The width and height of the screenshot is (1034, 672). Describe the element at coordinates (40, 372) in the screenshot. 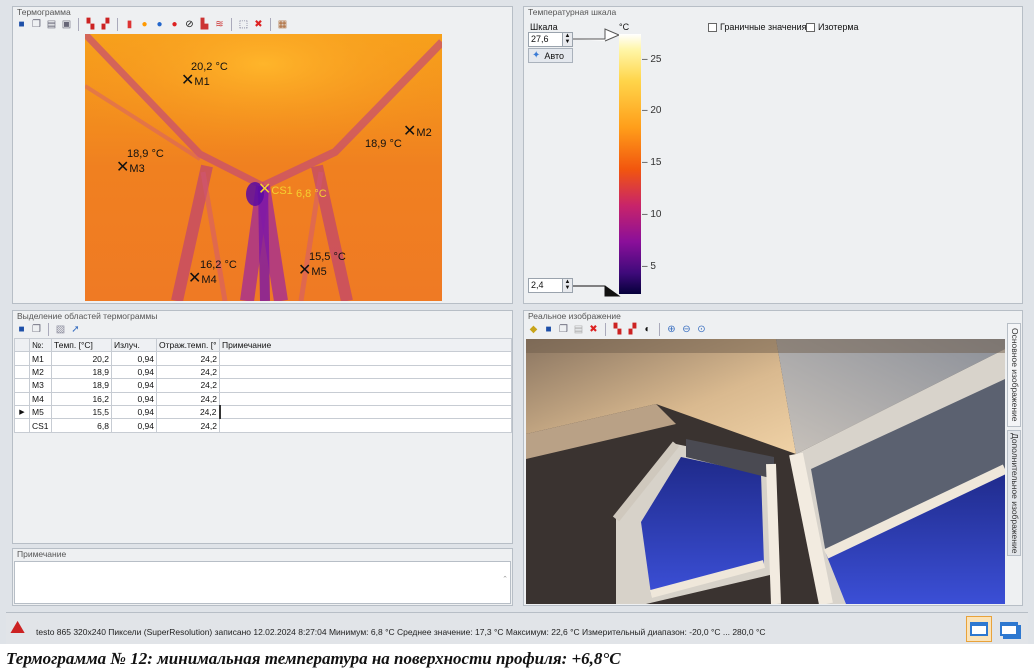

I see `cell-id: M2` at that location.